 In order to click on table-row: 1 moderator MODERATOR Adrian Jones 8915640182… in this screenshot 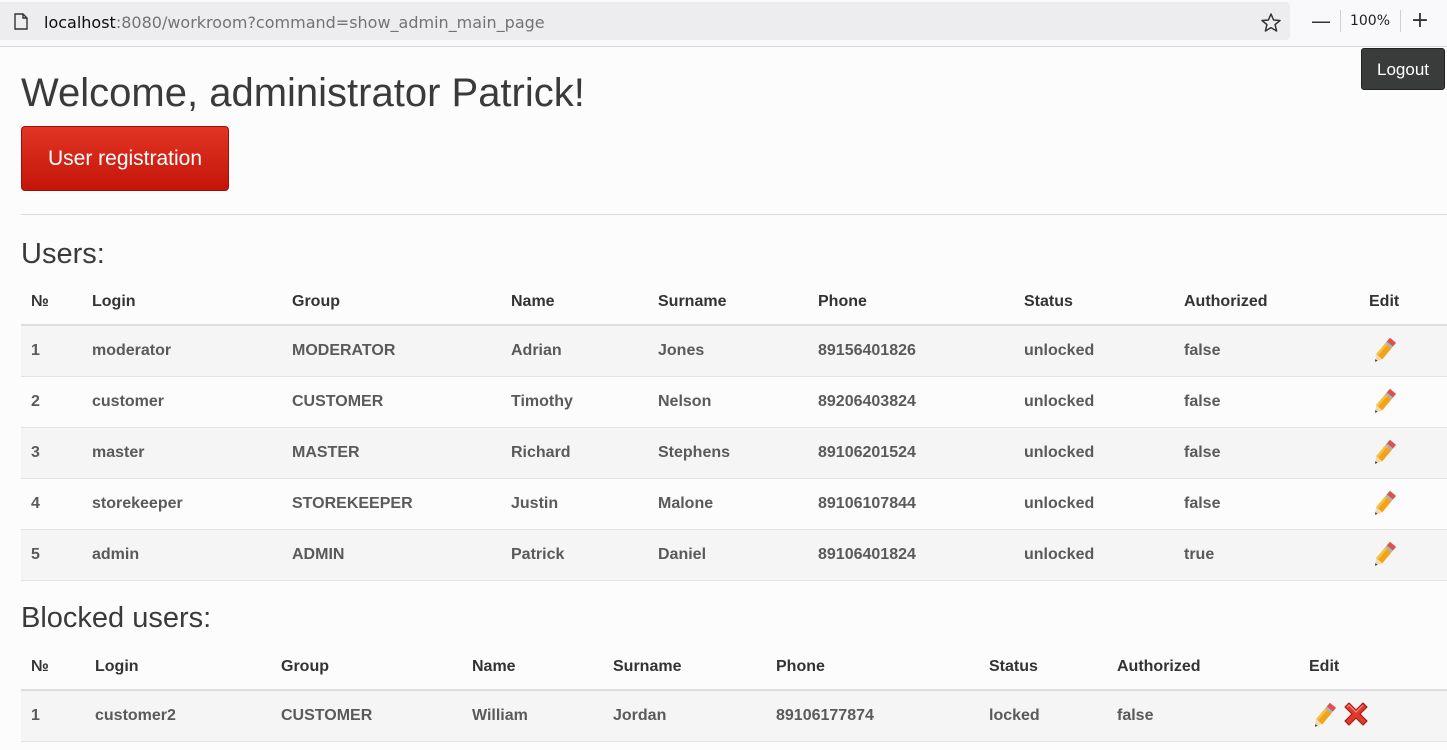, I will do `click(734, 351)`.